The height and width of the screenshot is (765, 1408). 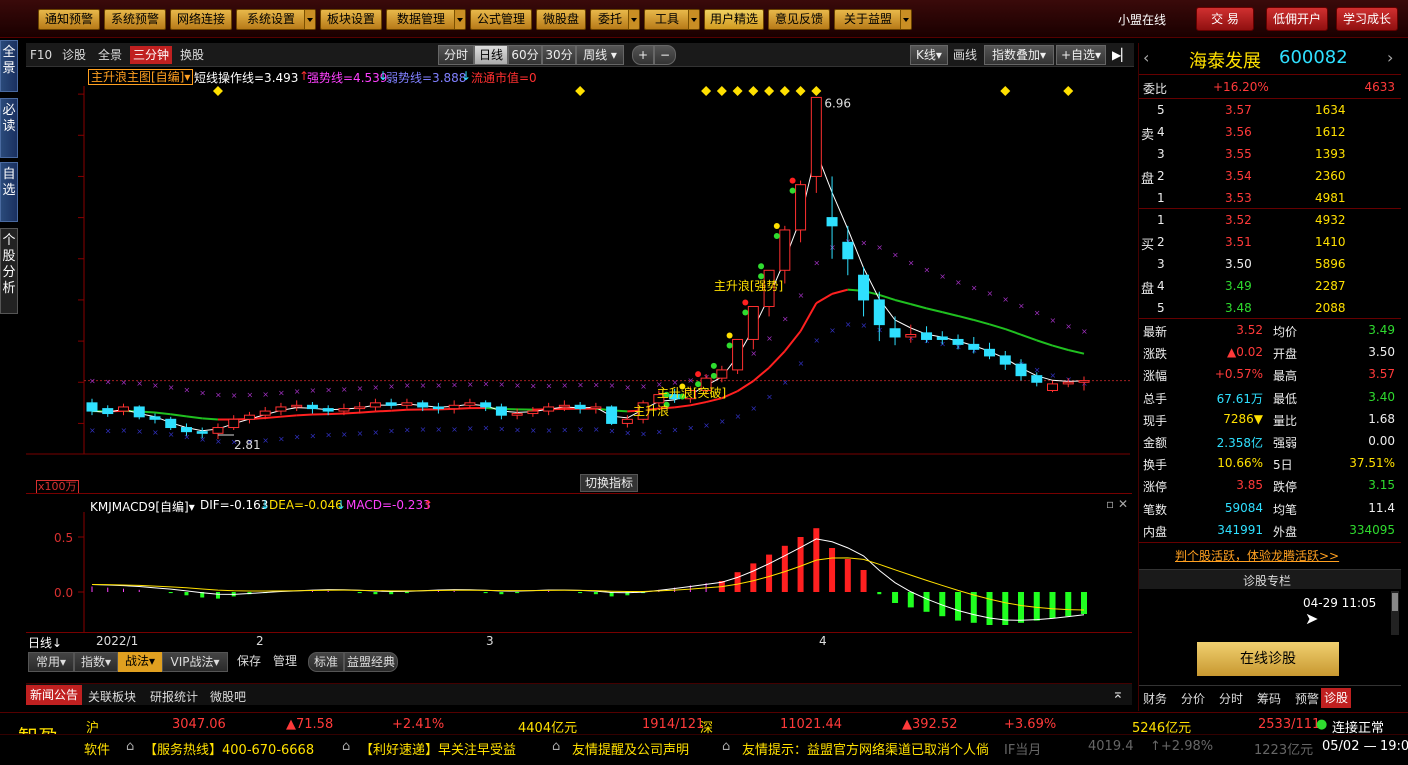 I want to click on tool-index: 指数▾, so click(x=96, y=662).